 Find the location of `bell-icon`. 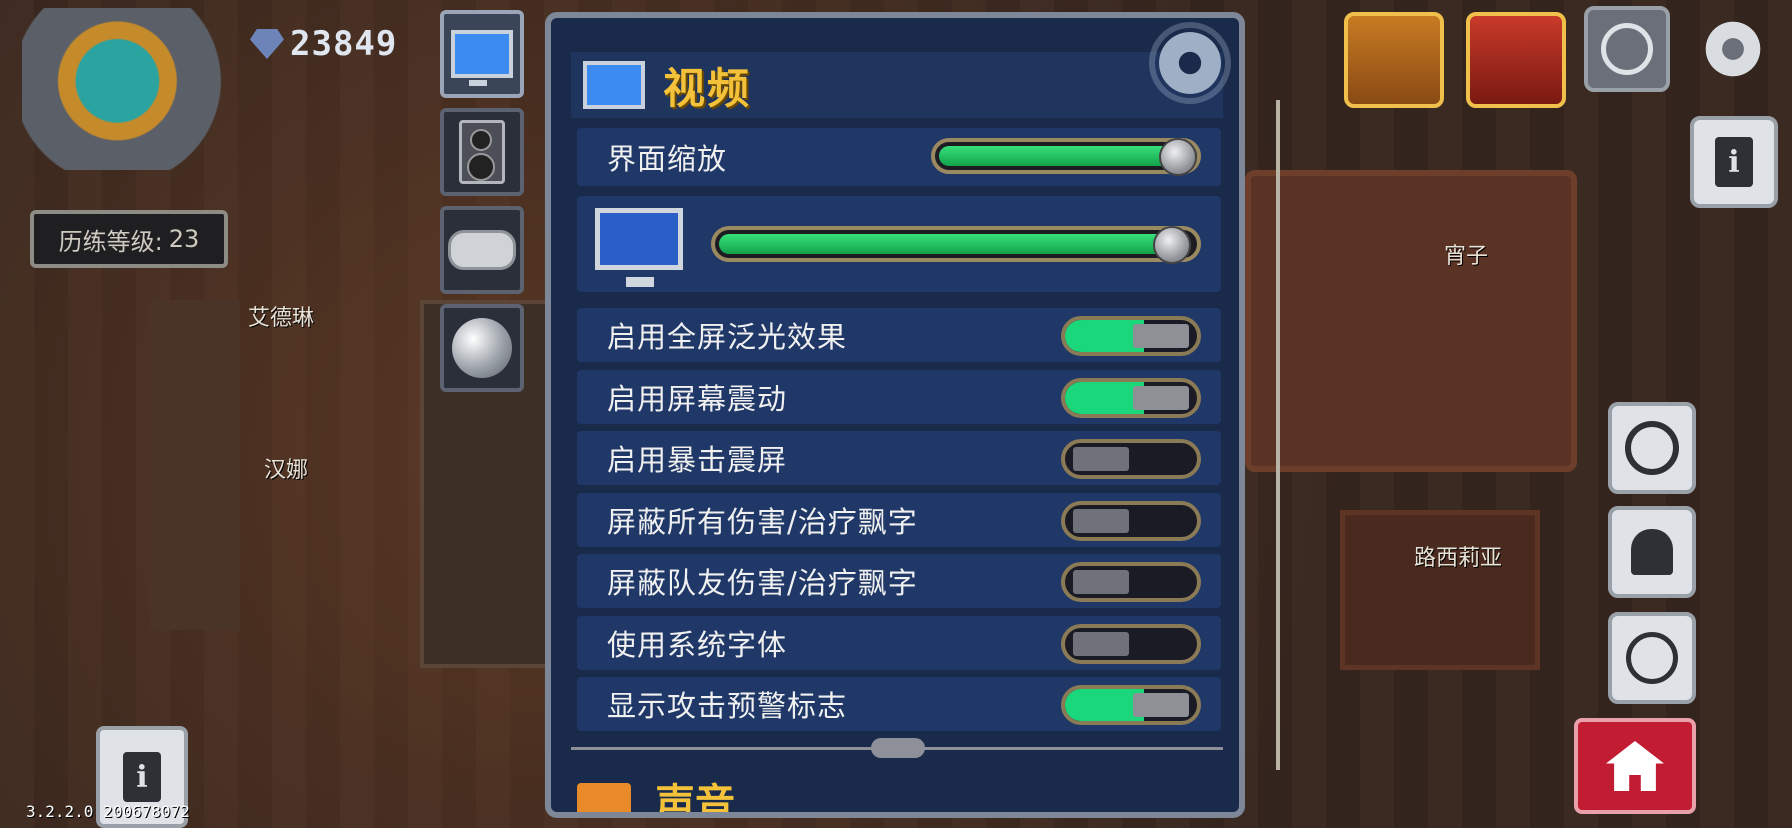

bell-icon is located at coordinates (1652, 552).